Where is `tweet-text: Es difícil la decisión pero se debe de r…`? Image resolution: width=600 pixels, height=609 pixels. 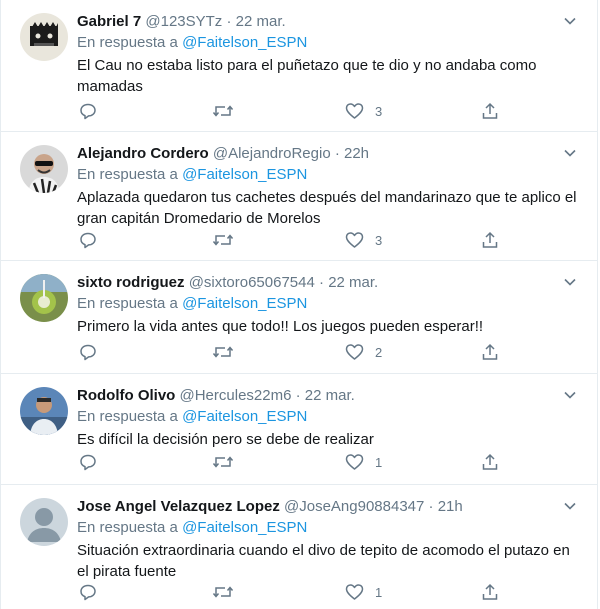 tweet-text: Es difícil la decisión pero se debe de r… is located at coordinates (225, 439).